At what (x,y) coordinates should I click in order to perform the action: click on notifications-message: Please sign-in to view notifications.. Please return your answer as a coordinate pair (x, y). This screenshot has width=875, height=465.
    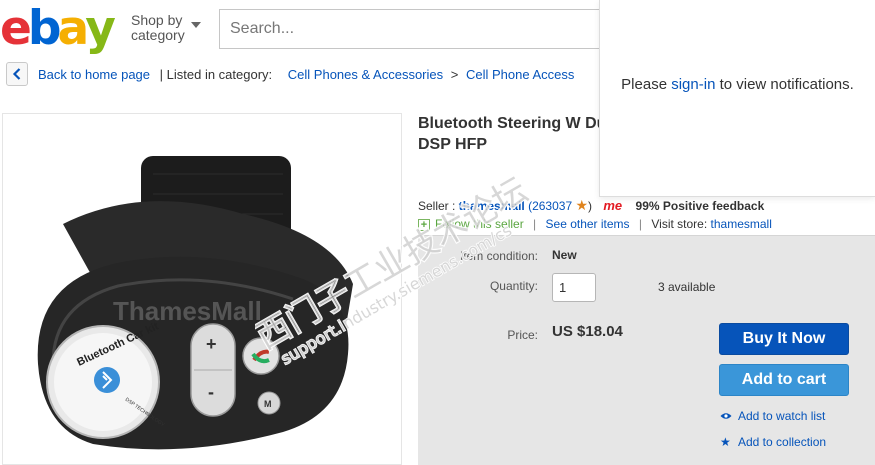
    Looking at the image, I should click on (737, 85).